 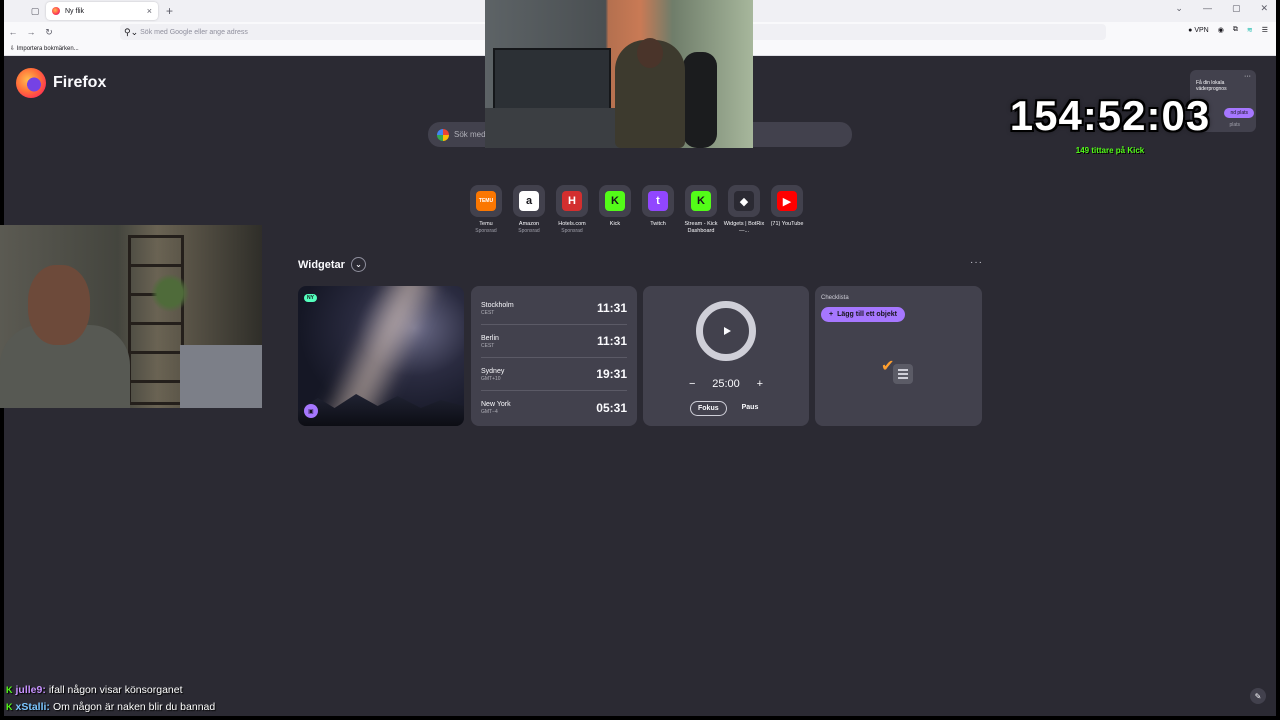 What do you see at coordinates (496, 404) in the screenshot?
I see `clock-city: New York` at bounding box center [496, 404].